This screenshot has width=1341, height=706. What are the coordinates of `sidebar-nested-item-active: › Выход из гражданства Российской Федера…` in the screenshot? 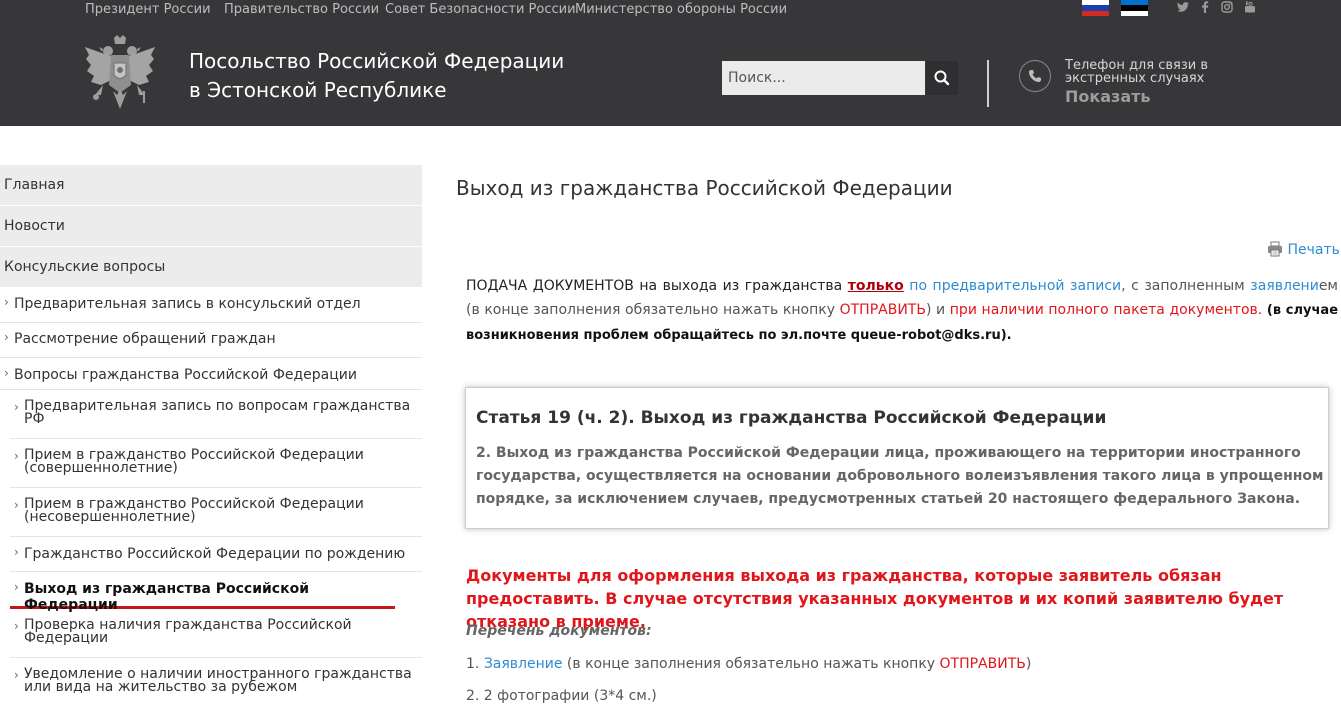 It's located at (202, 592).